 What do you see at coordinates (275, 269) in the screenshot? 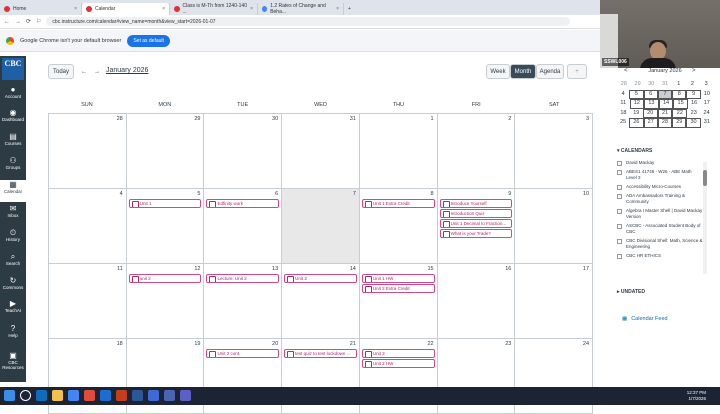
I see `day-number: 13` at bounding box center [275, 269].